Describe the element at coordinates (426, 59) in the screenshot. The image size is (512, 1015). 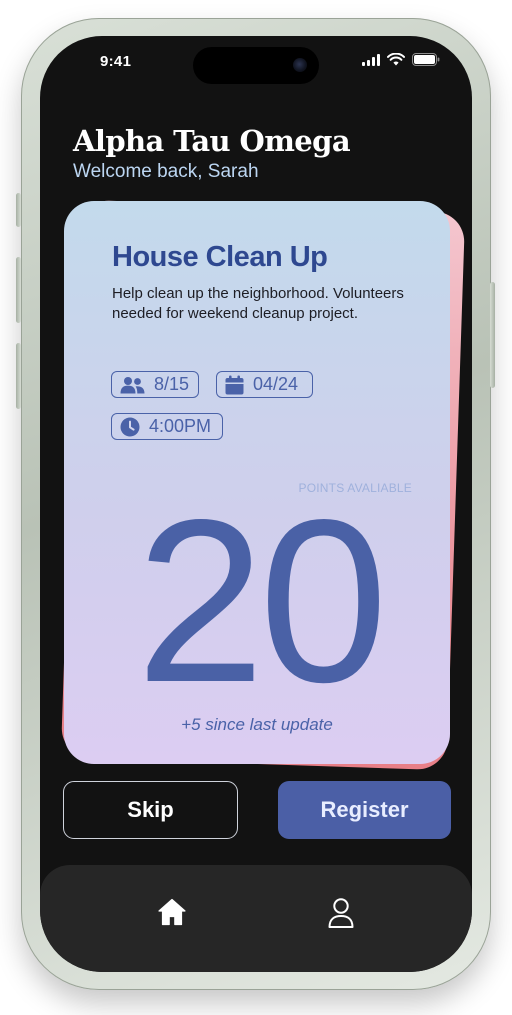
I see `battery-icon` at that location.